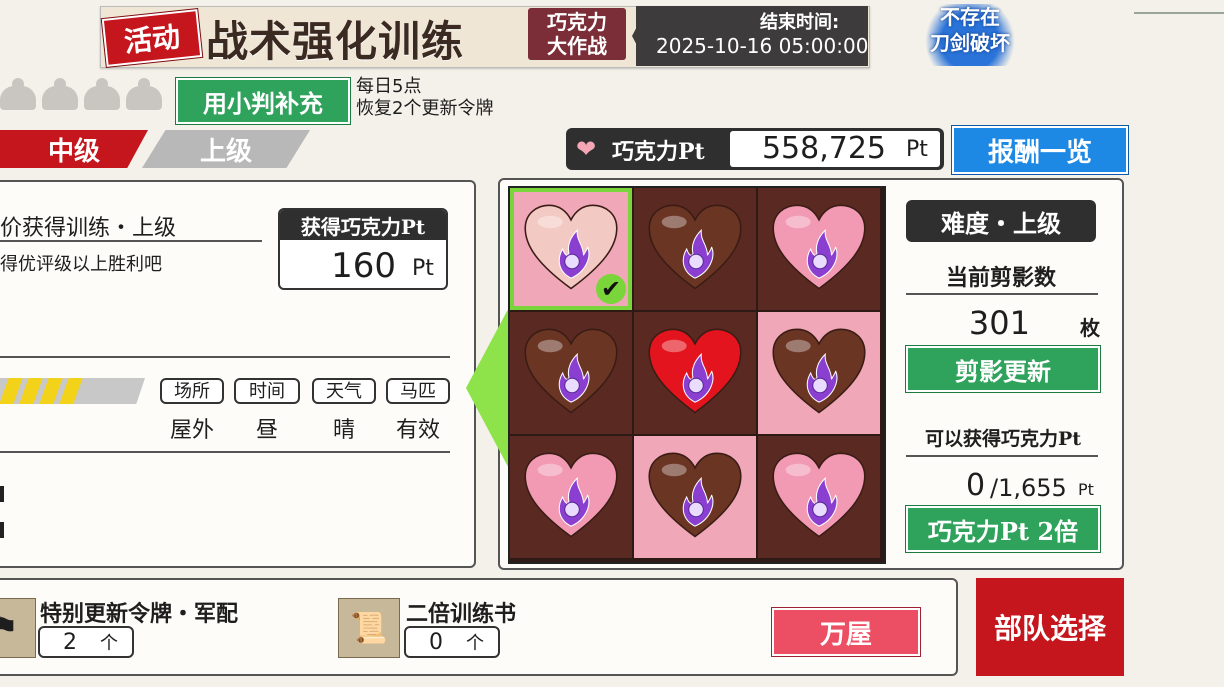 The height and width of the screenshot is (687, 1224). I want to click on silhouette-refresh-button: 剪影更新, so click(1003, 369).